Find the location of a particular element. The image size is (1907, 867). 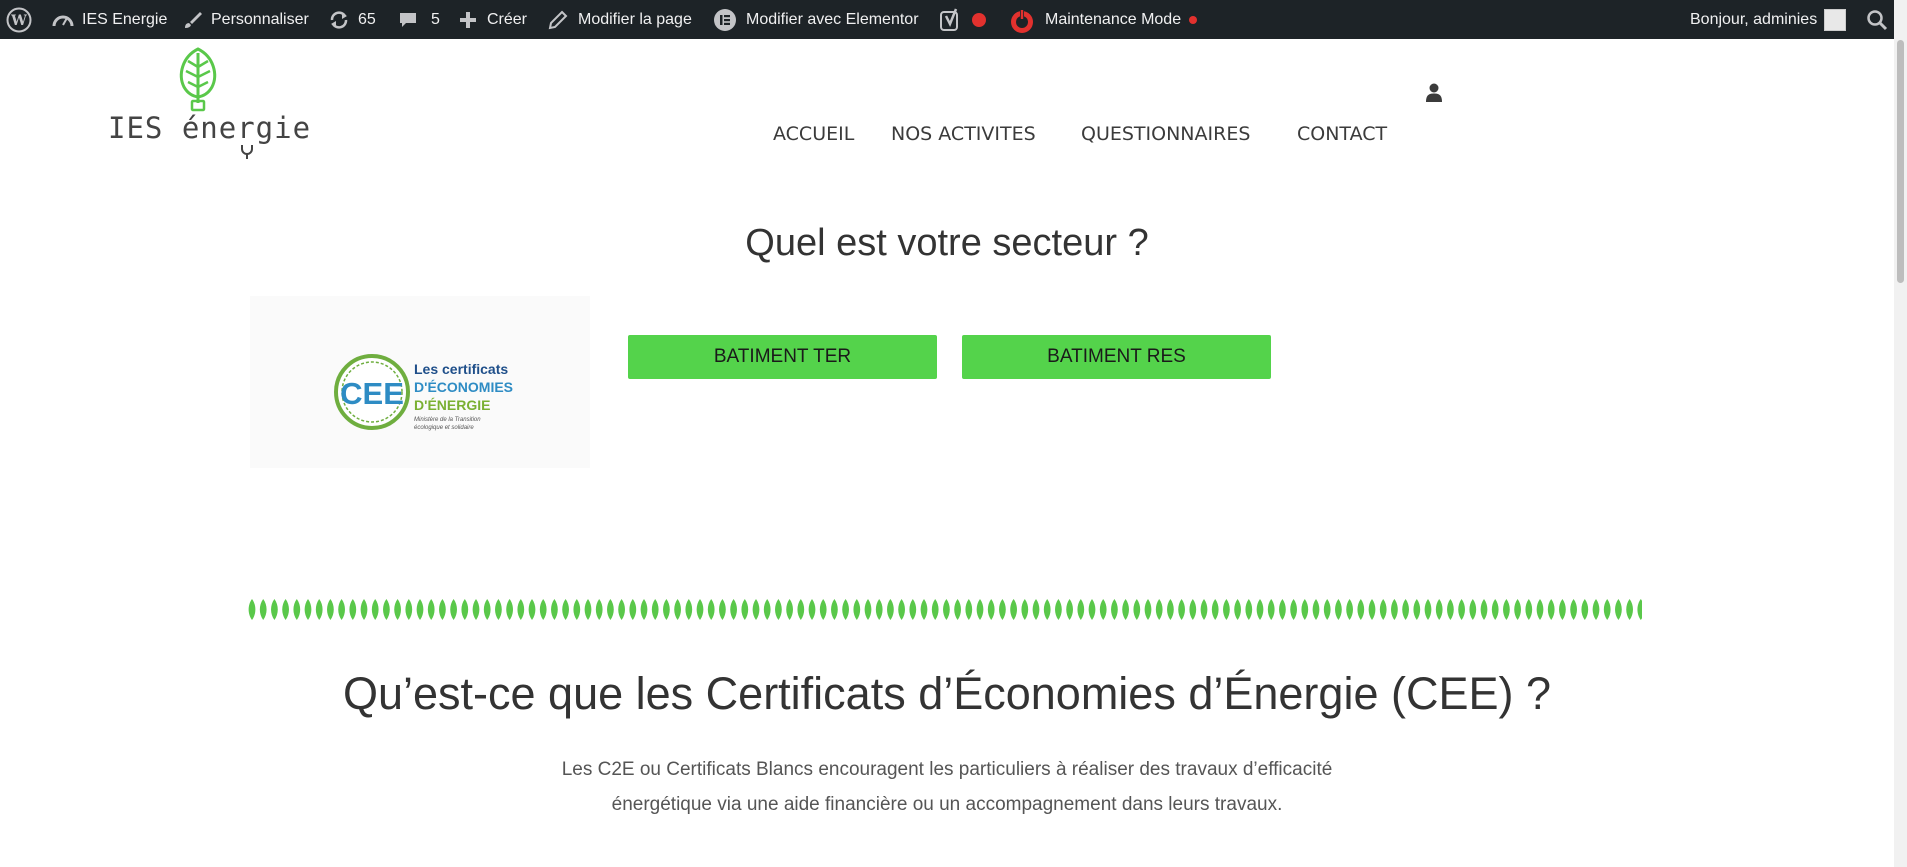

nav-item-questionnaires: QUESTIONNAIRES is located at coordinates (1165, 134).